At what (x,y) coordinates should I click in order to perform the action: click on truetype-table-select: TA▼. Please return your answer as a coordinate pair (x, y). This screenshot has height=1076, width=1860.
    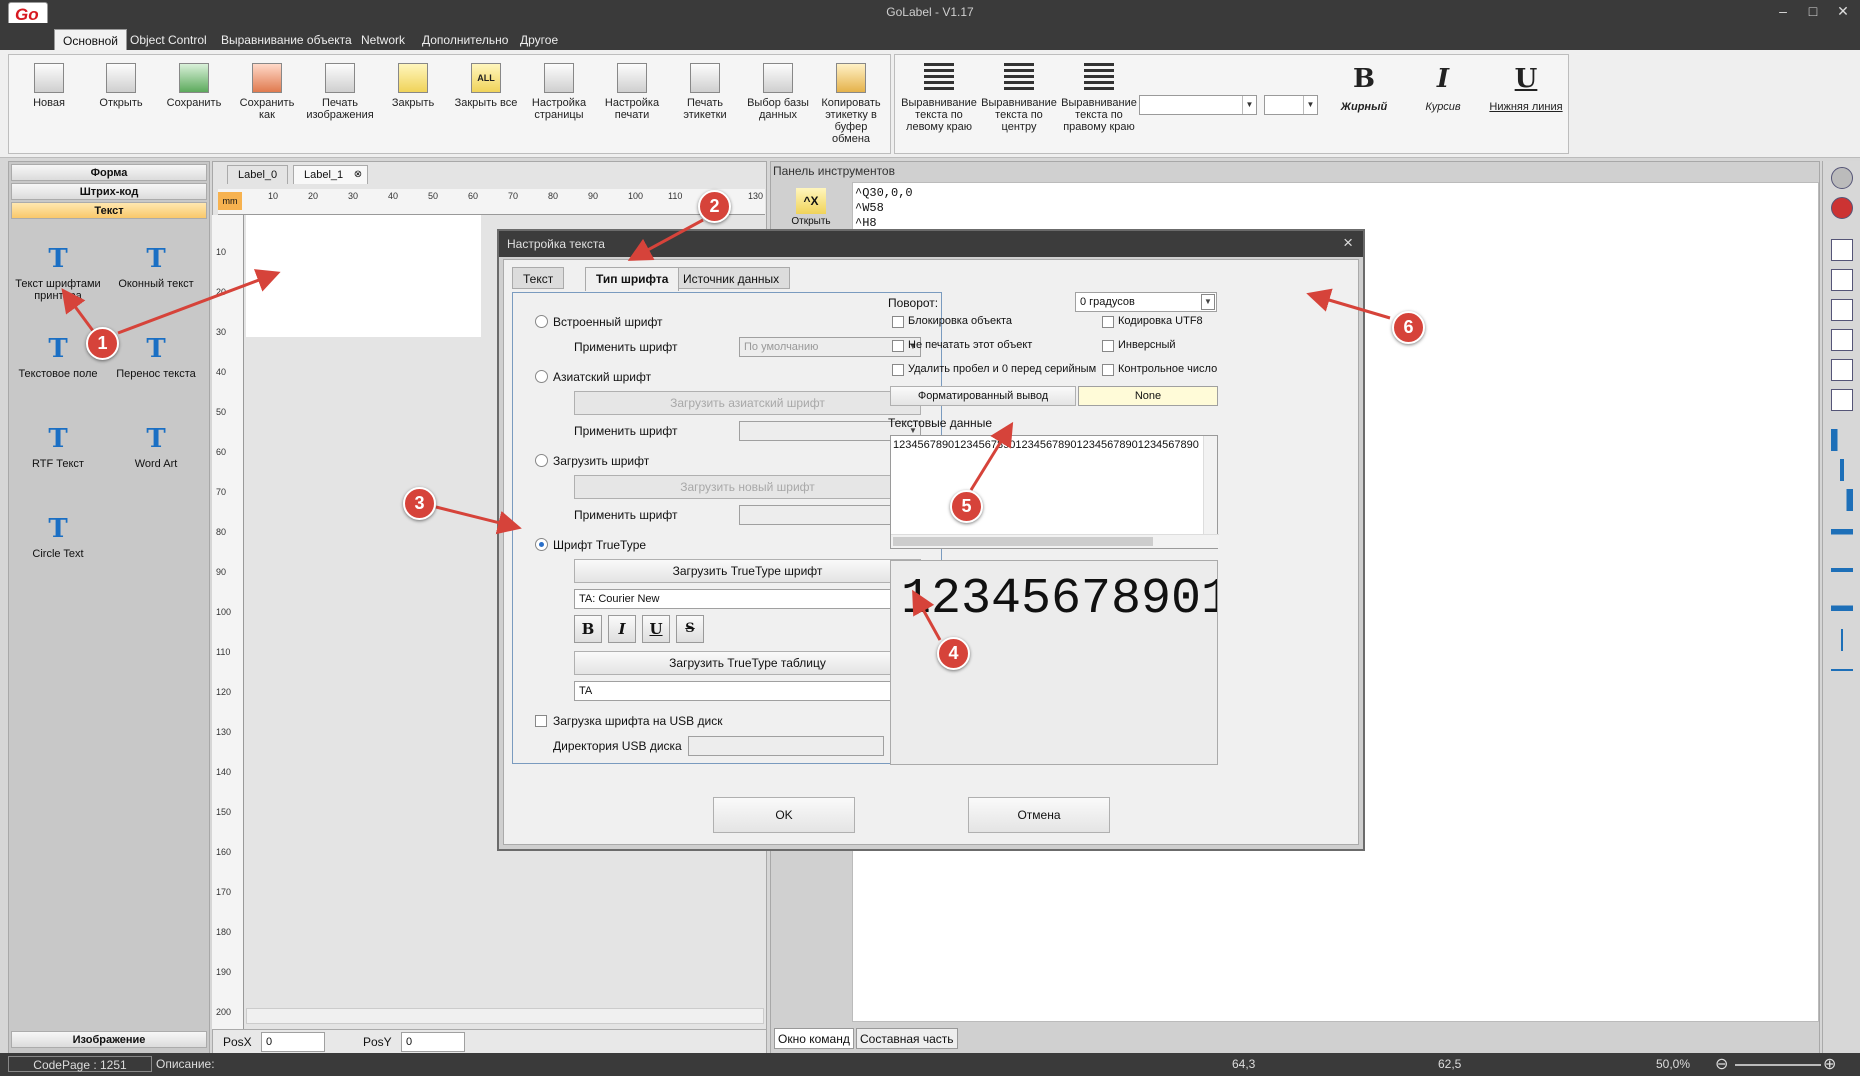
    Looking at the image, I should click on (747, 691).